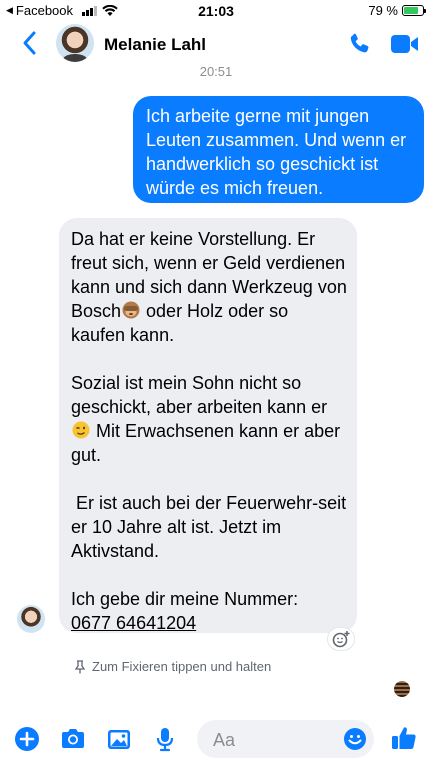  I want to click on thumbs-up-icon, so click(404, 738).